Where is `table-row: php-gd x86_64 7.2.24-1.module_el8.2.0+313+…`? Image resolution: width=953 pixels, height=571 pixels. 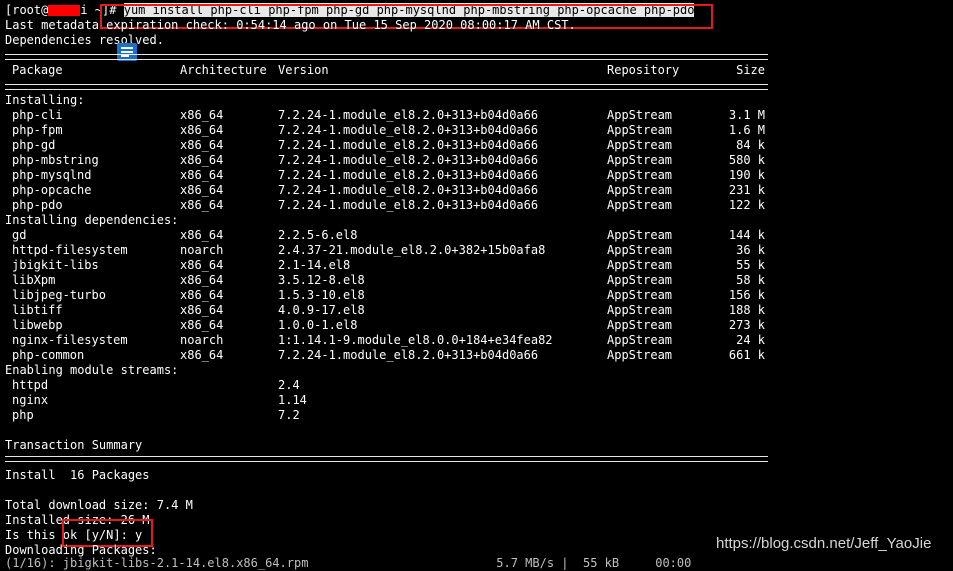
table-row: php-gd x86_64 7.2.24-1.module_el8.2.0+313+… is located at coordinates (385, 145).